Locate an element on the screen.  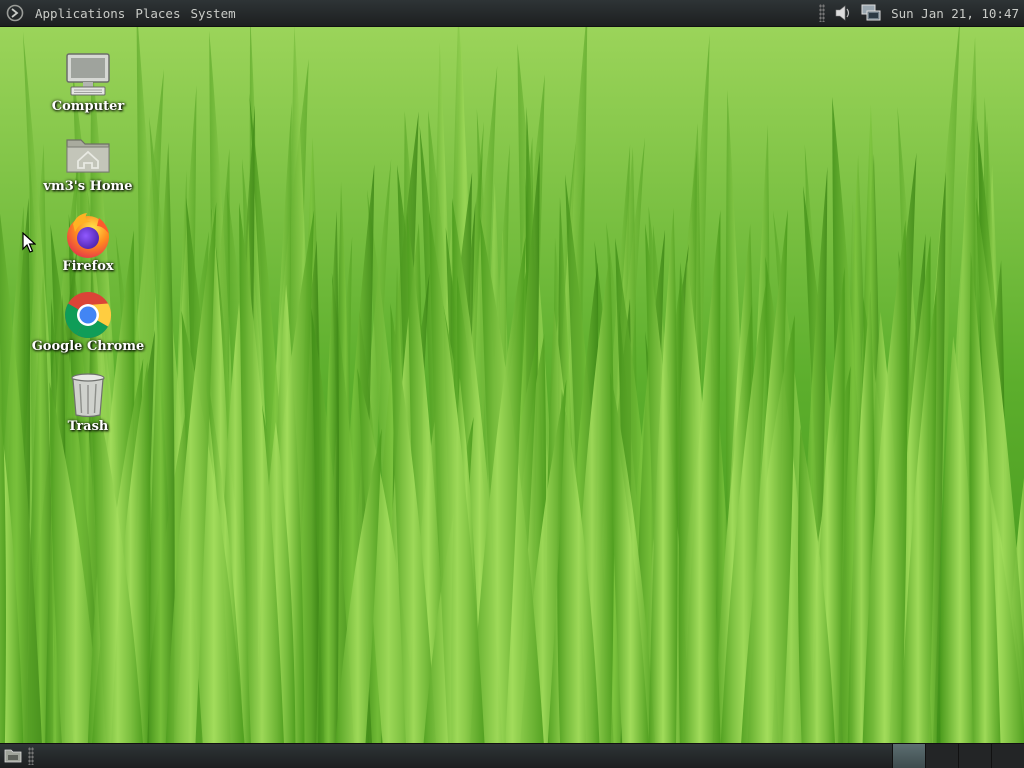
desktop-icon-label: Trash is located at coordinates (88, 426).